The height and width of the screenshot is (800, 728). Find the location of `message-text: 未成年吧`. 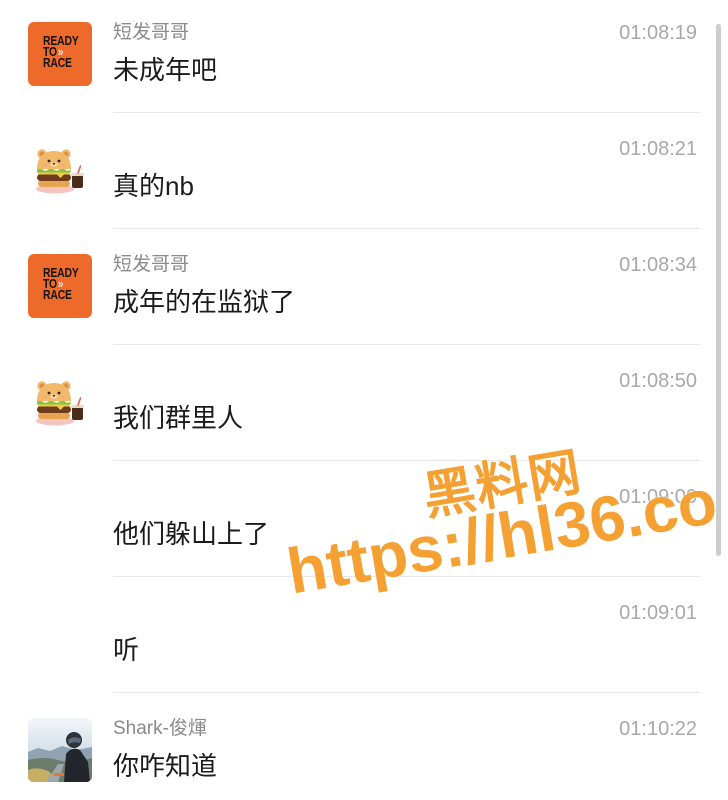

message-text: 未成年吧 is located at coordinates (165, 70).